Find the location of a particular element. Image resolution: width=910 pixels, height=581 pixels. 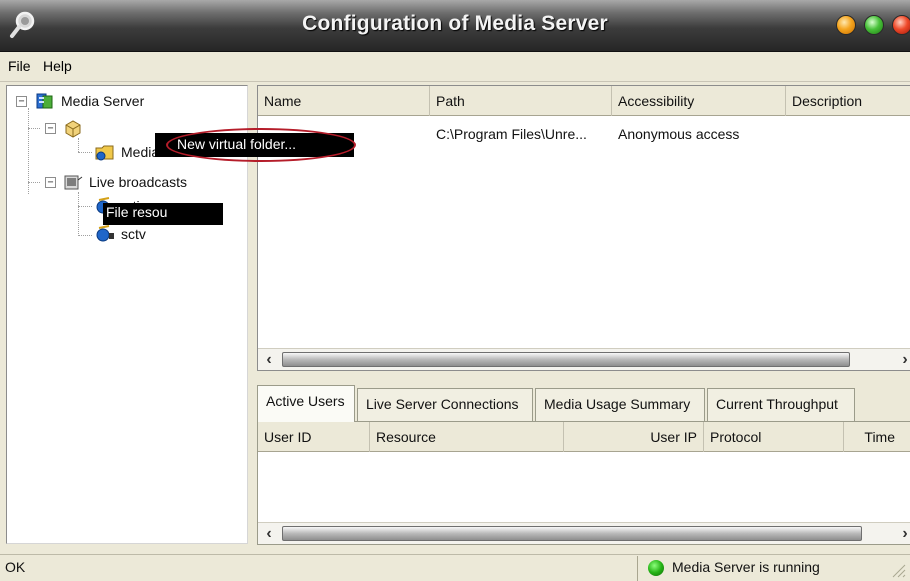

menu-file: File is located at coordinates (19, 66).